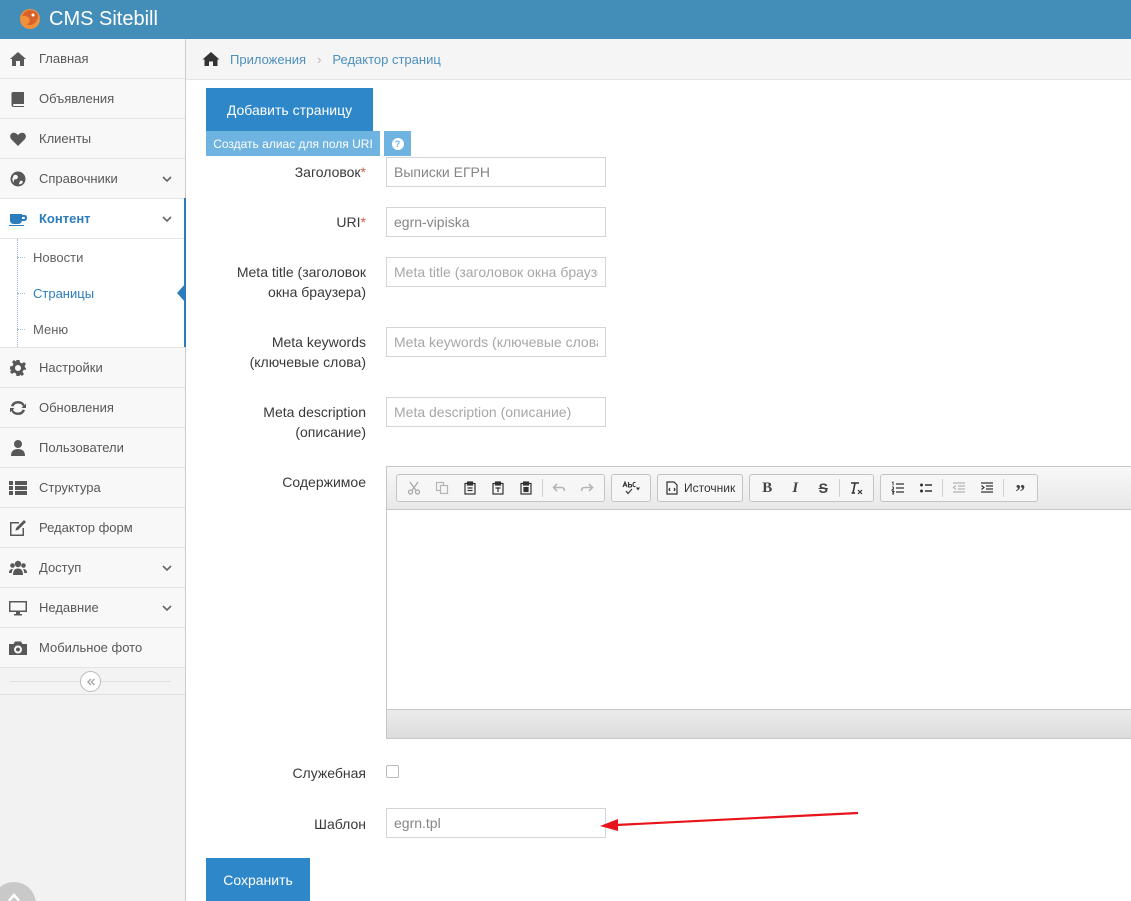 This screenshot has height=901, width=1131. Describe the element at coordinates (18, 448) in the screenshot. I see `user-icon` at that location.